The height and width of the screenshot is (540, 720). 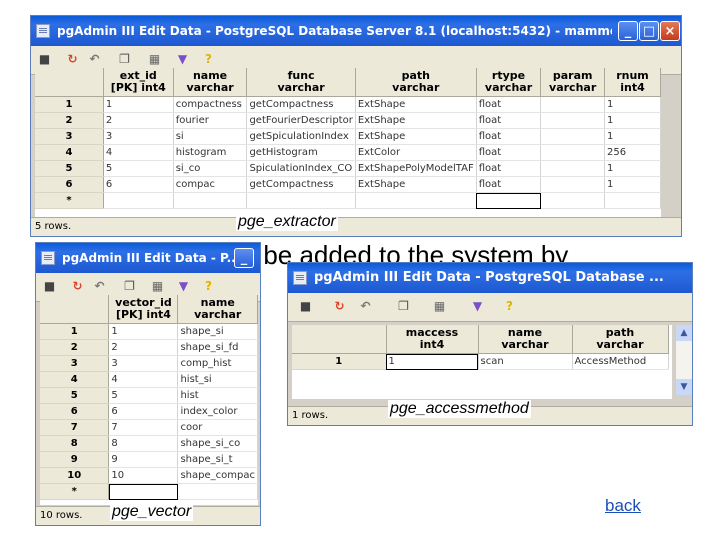 What do you see at coordinates (217, 379) in the screenshot?
I see `table-cell: hist_si` at bounding box center [217, 379].